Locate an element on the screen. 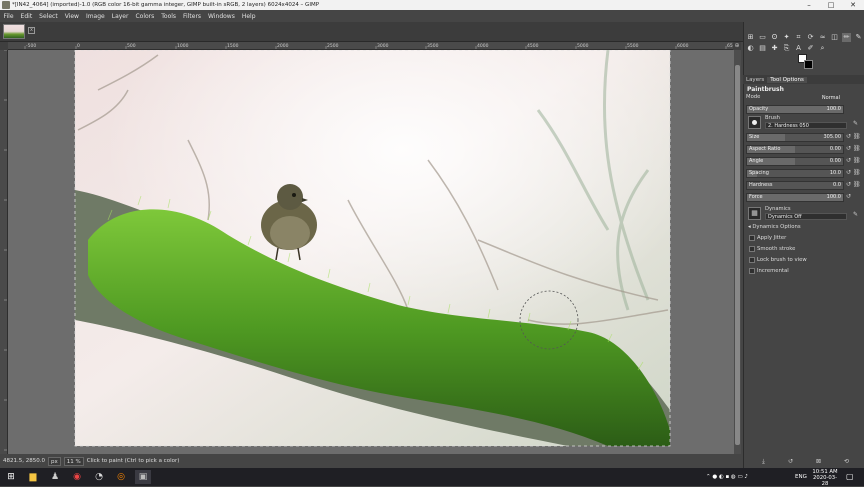  menu-view: View is located at coordinates (71, 16).